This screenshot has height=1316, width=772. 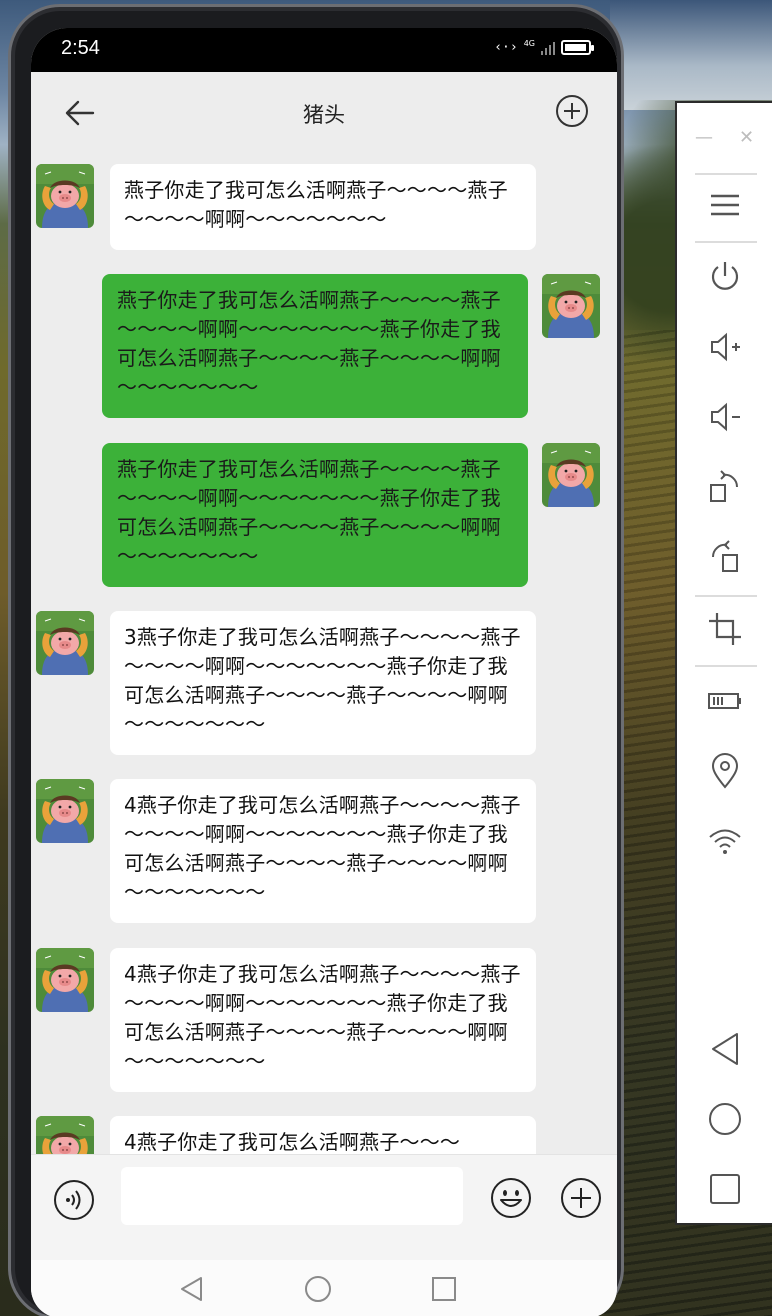 What do you see at coordinates (292, 1196) in the screenshot?
I see `message-input` at bounding box center [292, 1196].